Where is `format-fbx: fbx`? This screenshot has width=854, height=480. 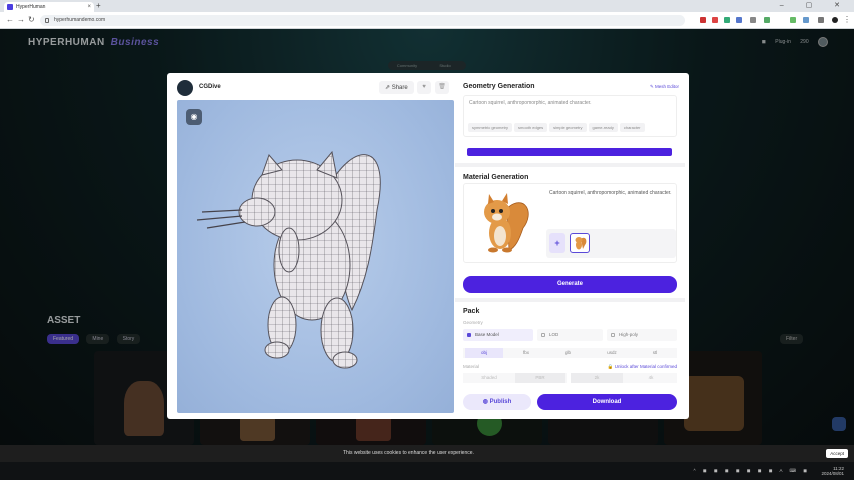 format-fbx: fbx is located at coordinates (526, 353).